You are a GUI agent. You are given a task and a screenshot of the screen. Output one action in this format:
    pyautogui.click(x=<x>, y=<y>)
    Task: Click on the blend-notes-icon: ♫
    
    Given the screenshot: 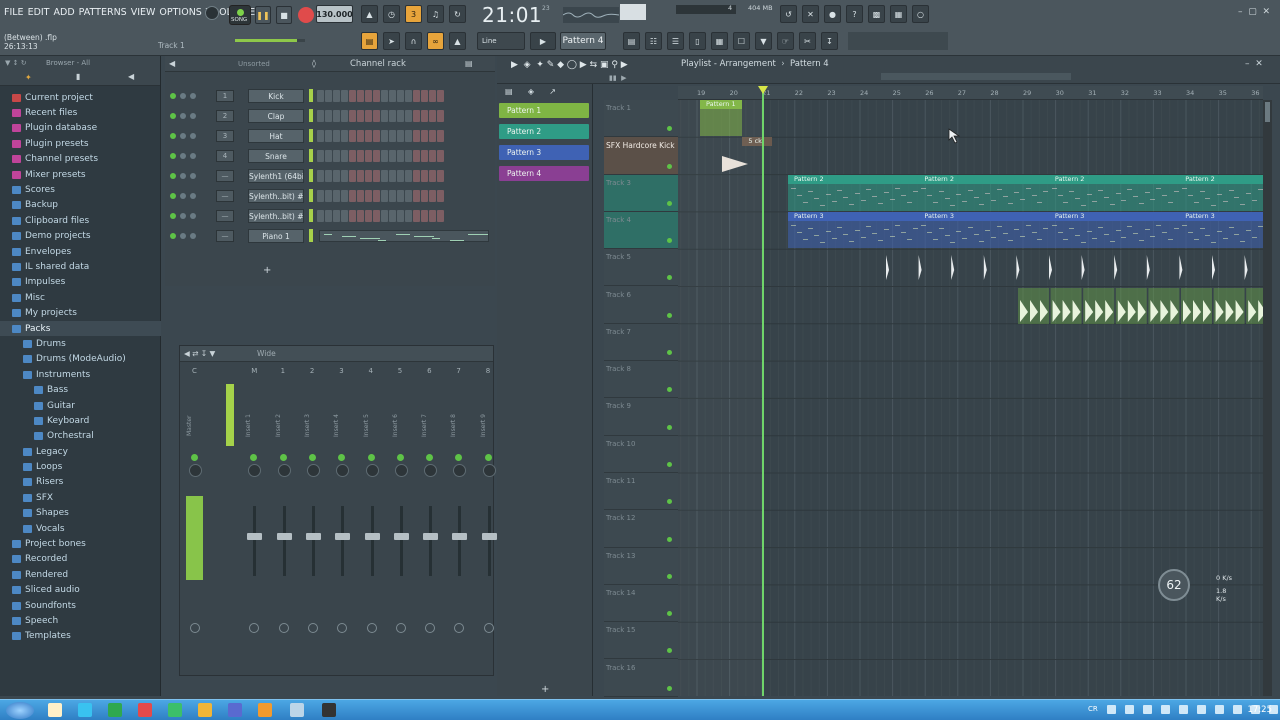 What is the action you would take?
    pyautogui.click(x=435, y=14)
    